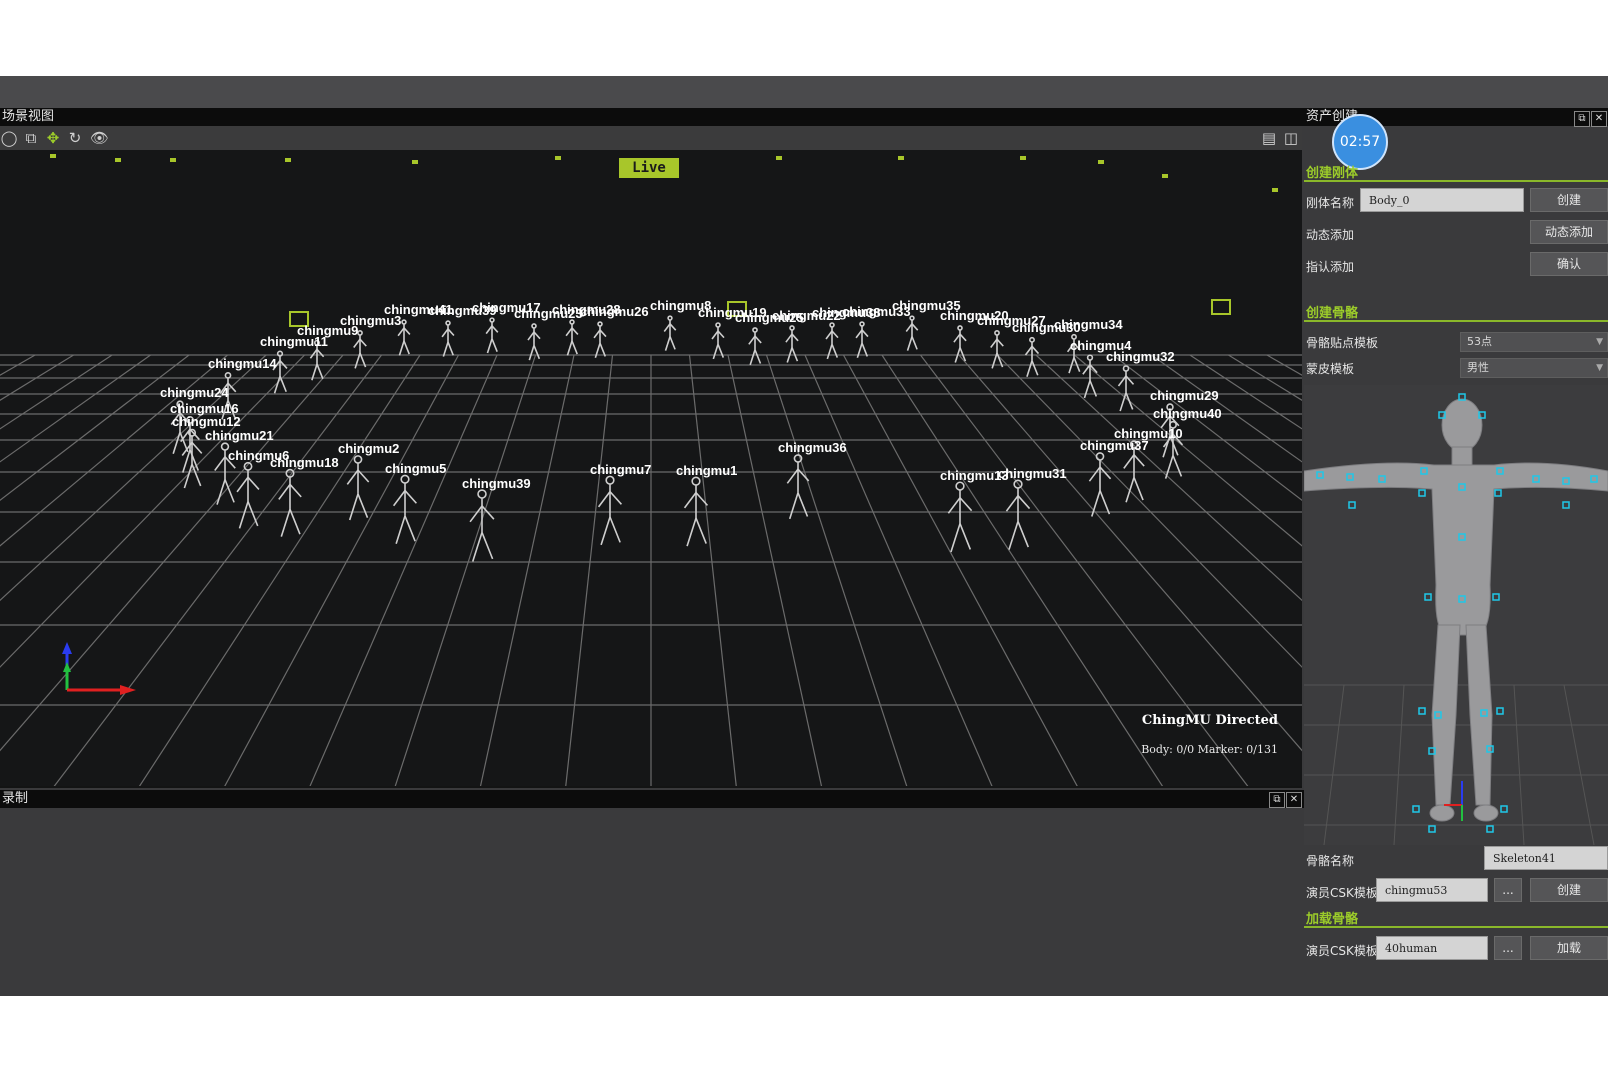 This screenshot has height=1084, width=1608. I want to click on layout-columns-icon: ◫, so click(1291, 138).